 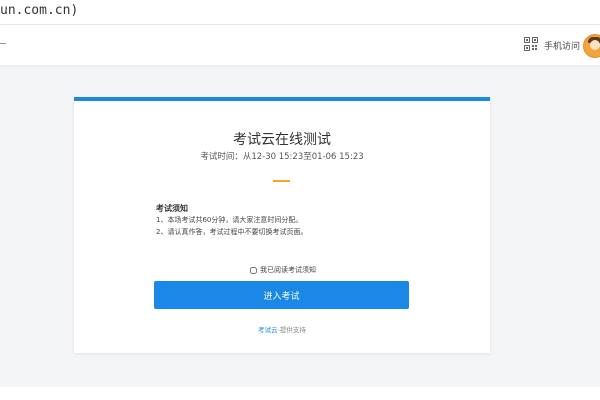 I want to click on start-exam-button: 进入考试, so click(x=281, y=295).